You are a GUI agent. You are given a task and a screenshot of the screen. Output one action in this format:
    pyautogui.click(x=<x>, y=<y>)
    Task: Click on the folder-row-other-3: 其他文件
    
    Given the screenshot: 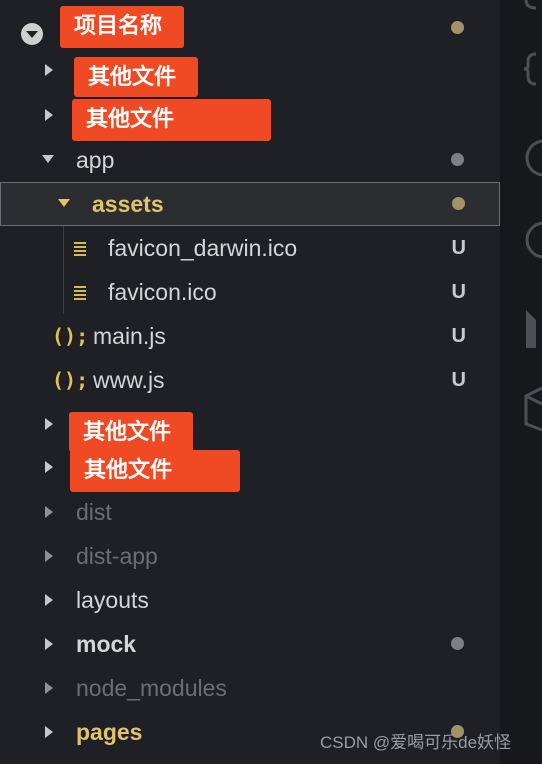 What is the action you would take?
    pyautogui.click(x=250, y=432)
    